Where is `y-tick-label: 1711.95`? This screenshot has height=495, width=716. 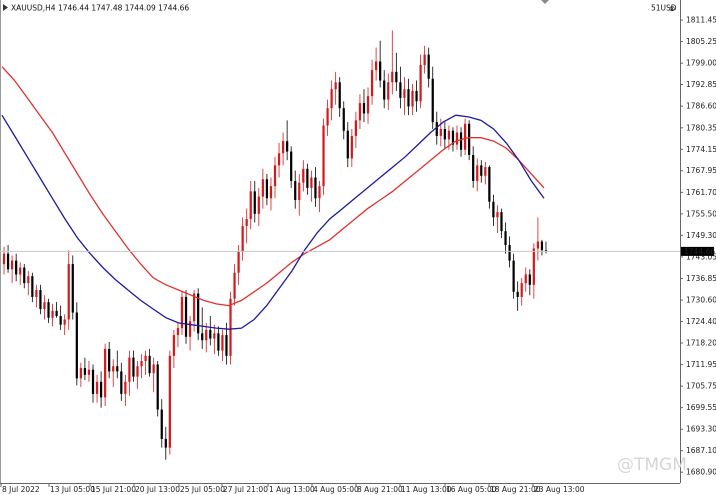 y-tick-label: 1711.95 is located at coordinates (701, 364).